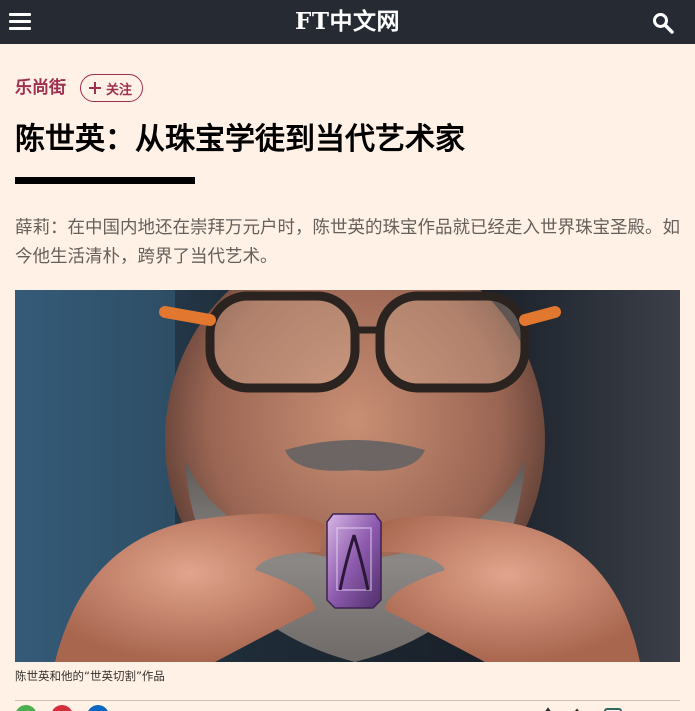 The height and width of the screenshot is (711, 695). Describe the element at coordinates (40, 88) in the screenshot. I see `channel-link: 乐尚街` at that location.